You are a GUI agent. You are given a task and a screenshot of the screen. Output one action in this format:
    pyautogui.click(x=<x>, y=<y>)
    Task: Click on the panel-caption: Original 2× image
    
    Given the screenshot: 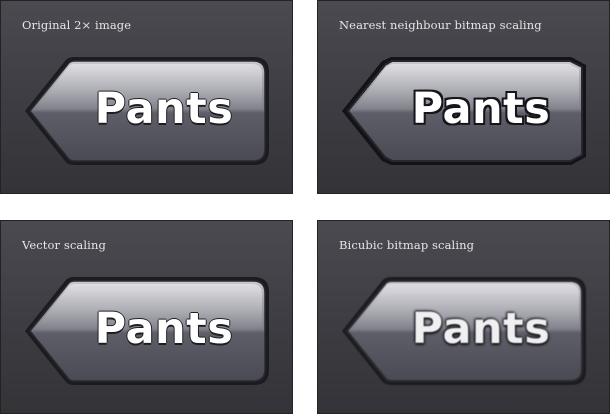 What is the action you would take?
    pyautogui.click(x=77, y=25)
    